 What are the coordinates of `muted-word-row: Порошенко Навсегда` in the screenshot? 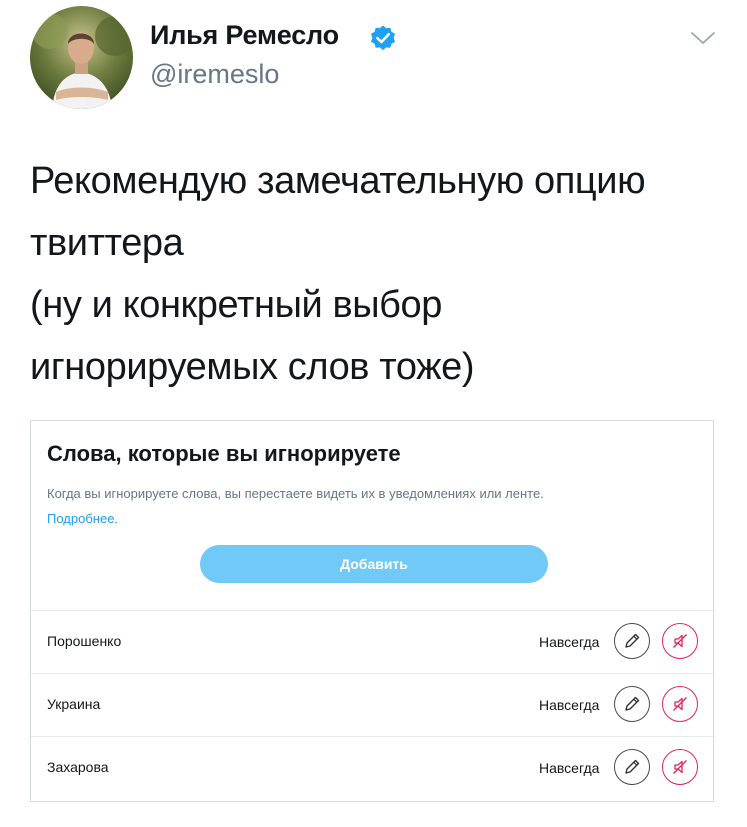 It's located at (372, 641).